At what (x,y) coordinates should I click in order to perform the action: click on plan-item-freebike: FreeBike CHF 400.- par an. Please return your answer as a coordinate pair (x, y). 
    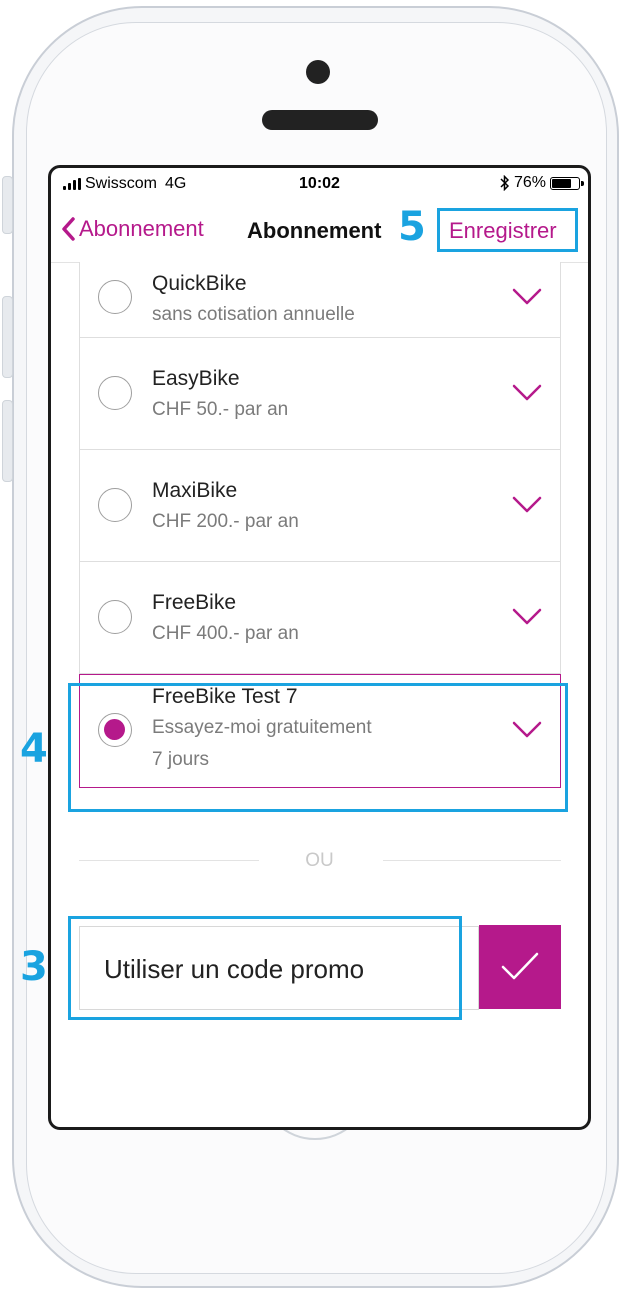
    Looking at the image, I should click on (320, 618).